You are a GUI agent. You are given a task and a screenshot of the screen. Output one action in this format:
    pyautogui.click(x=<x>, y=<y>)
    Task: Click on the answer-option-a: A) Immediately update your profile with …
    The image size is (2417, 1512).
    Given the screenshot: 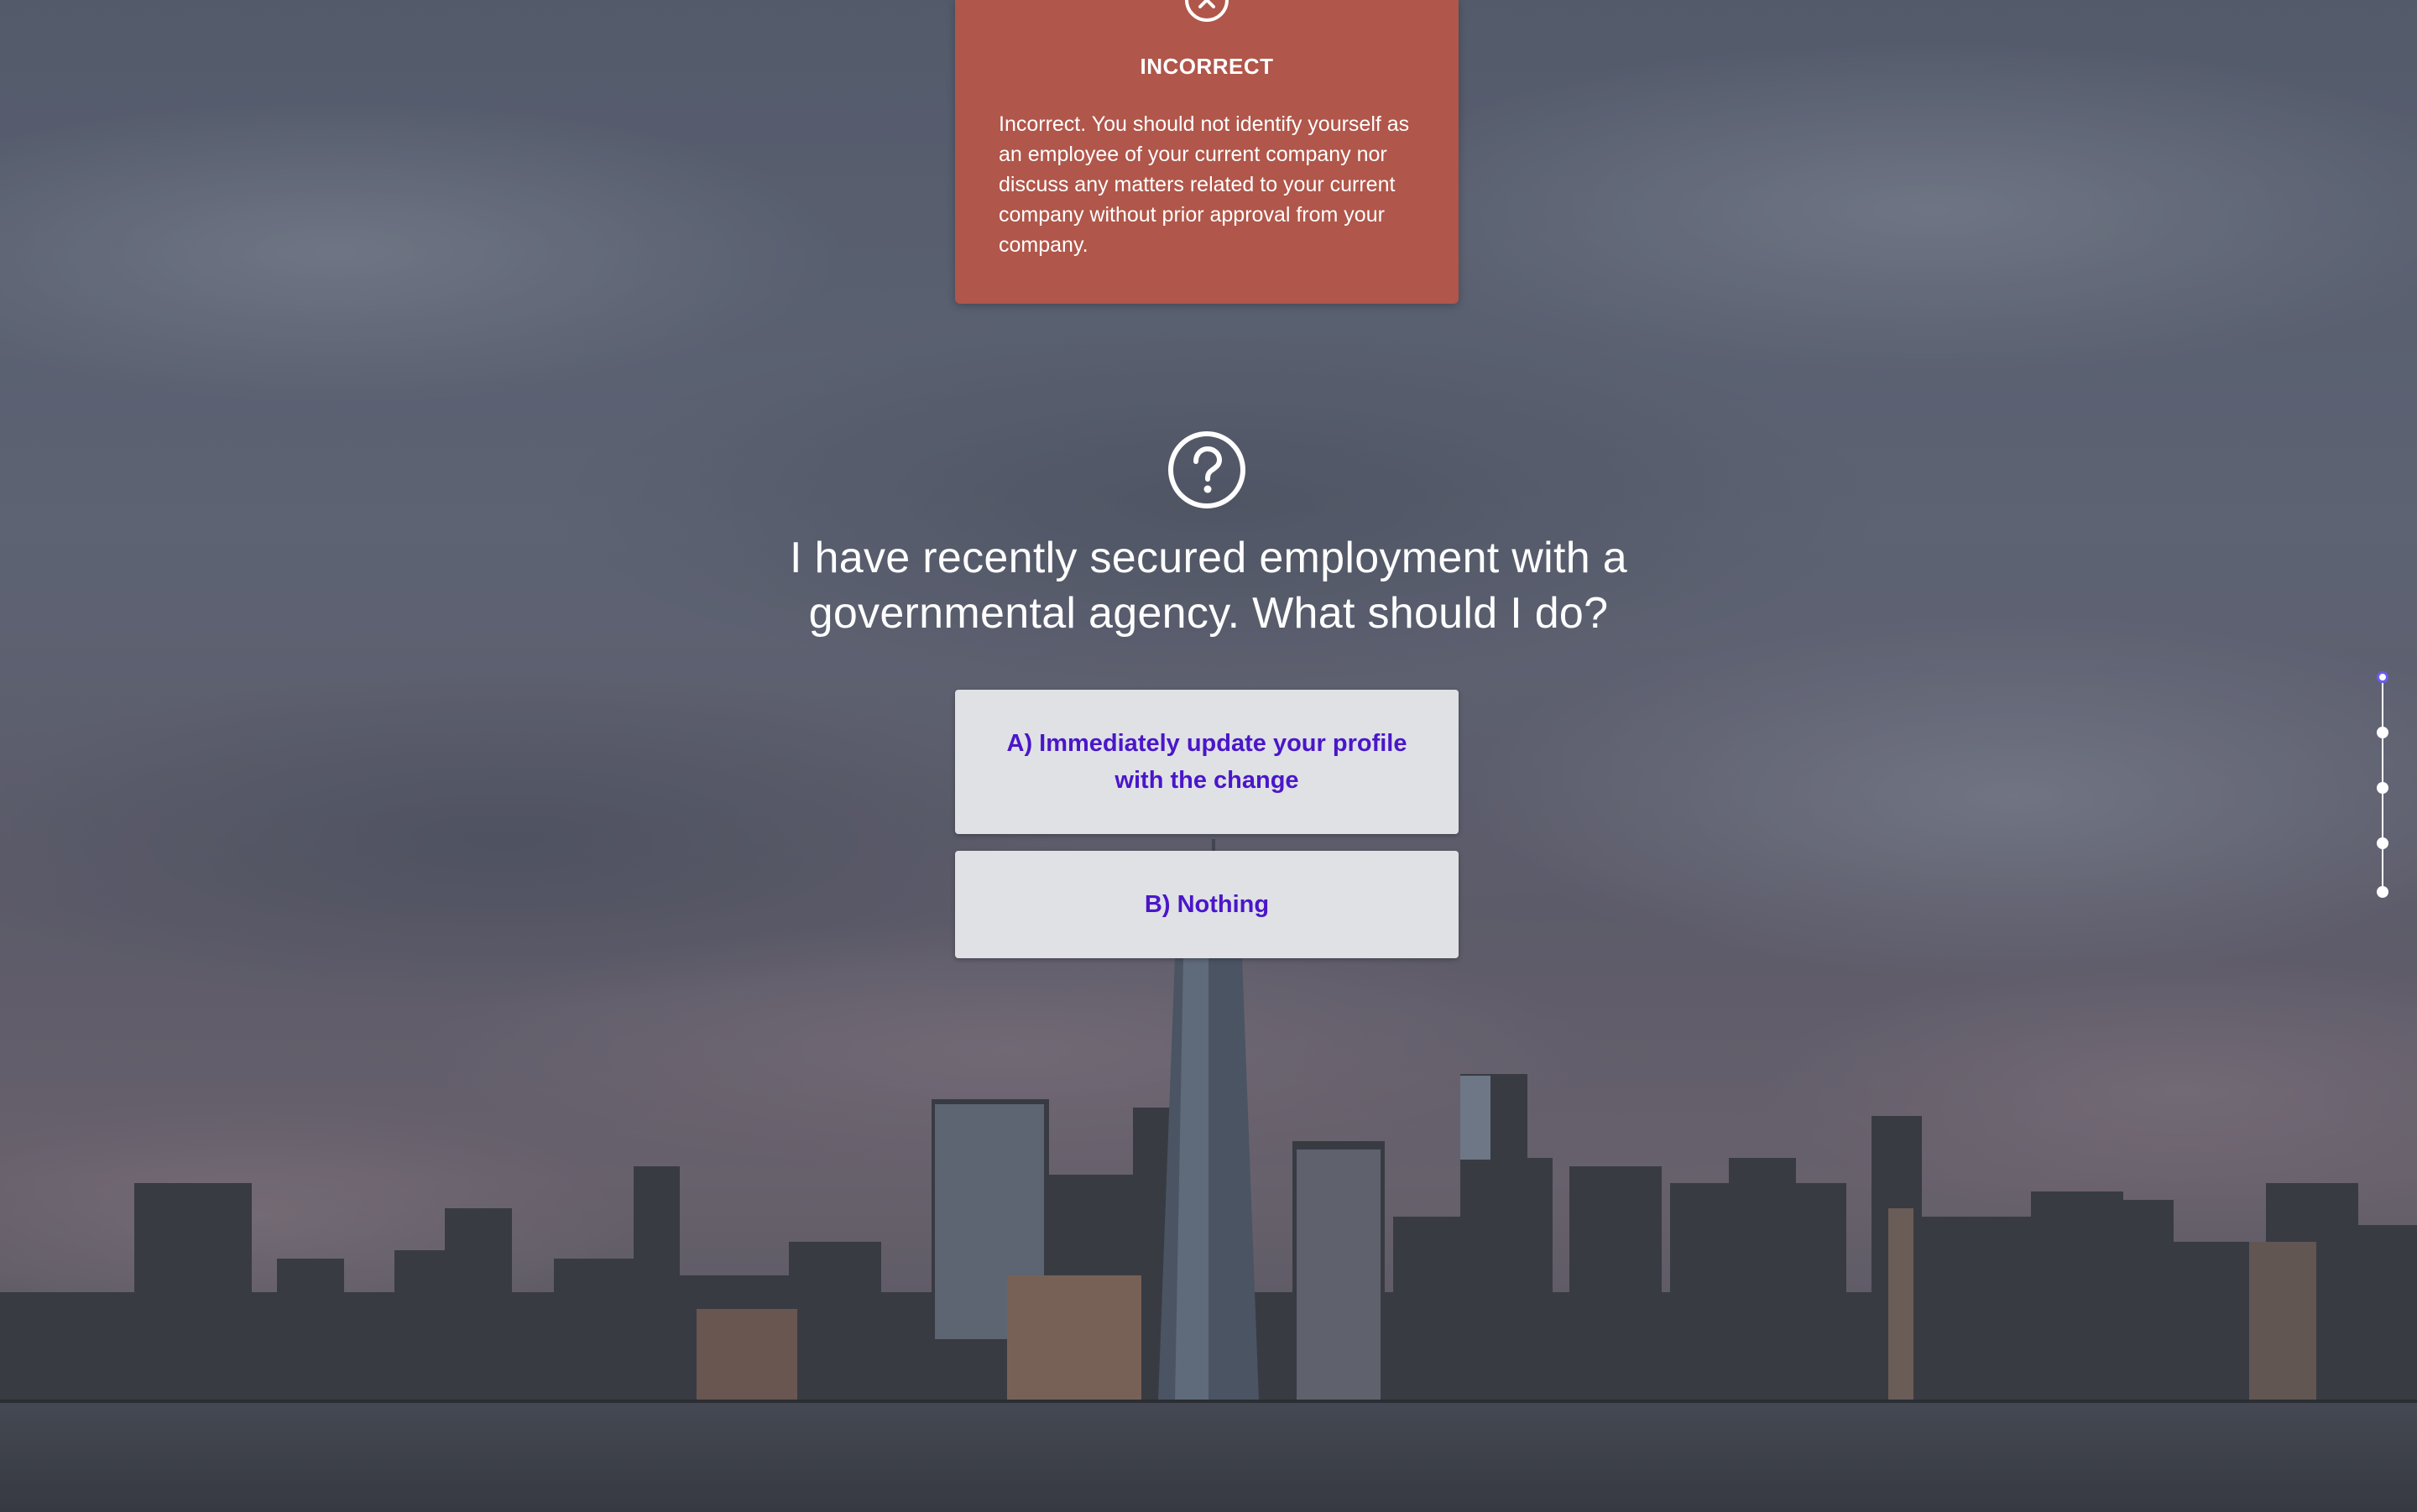 What is the action you would take?
    pyautogui.click(x=1207, y=762)
    